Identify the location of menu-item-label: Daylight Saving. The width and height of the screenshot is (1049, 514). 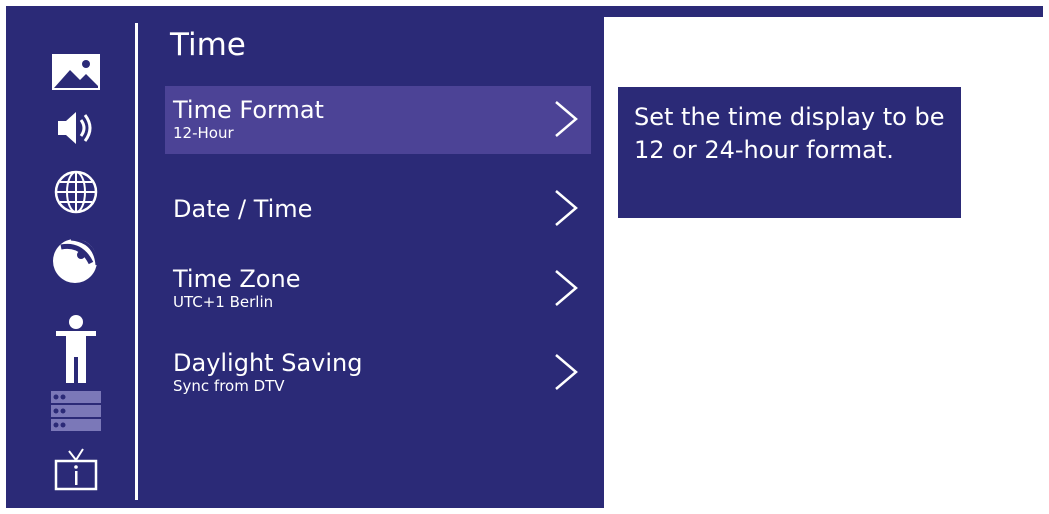
(268, 363).